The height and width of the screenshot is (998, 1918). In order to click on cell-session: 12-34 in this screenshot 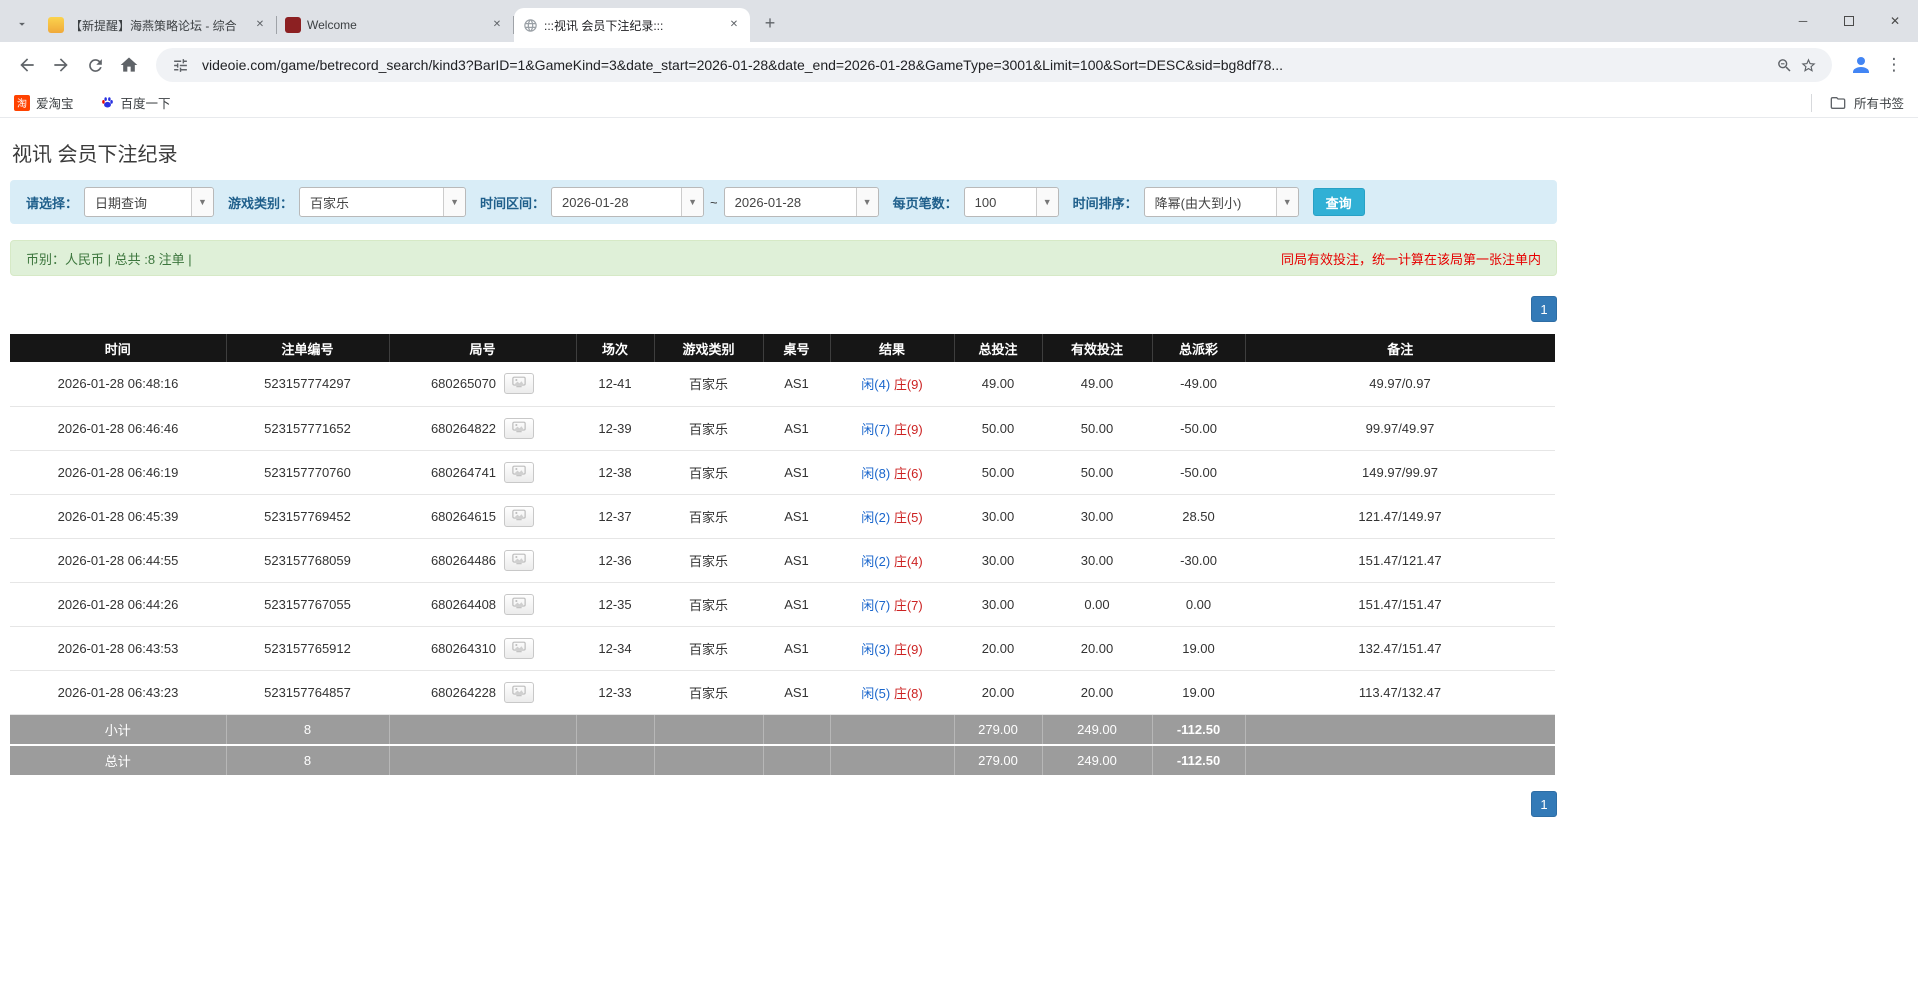, I will do `click(615, 648)`.